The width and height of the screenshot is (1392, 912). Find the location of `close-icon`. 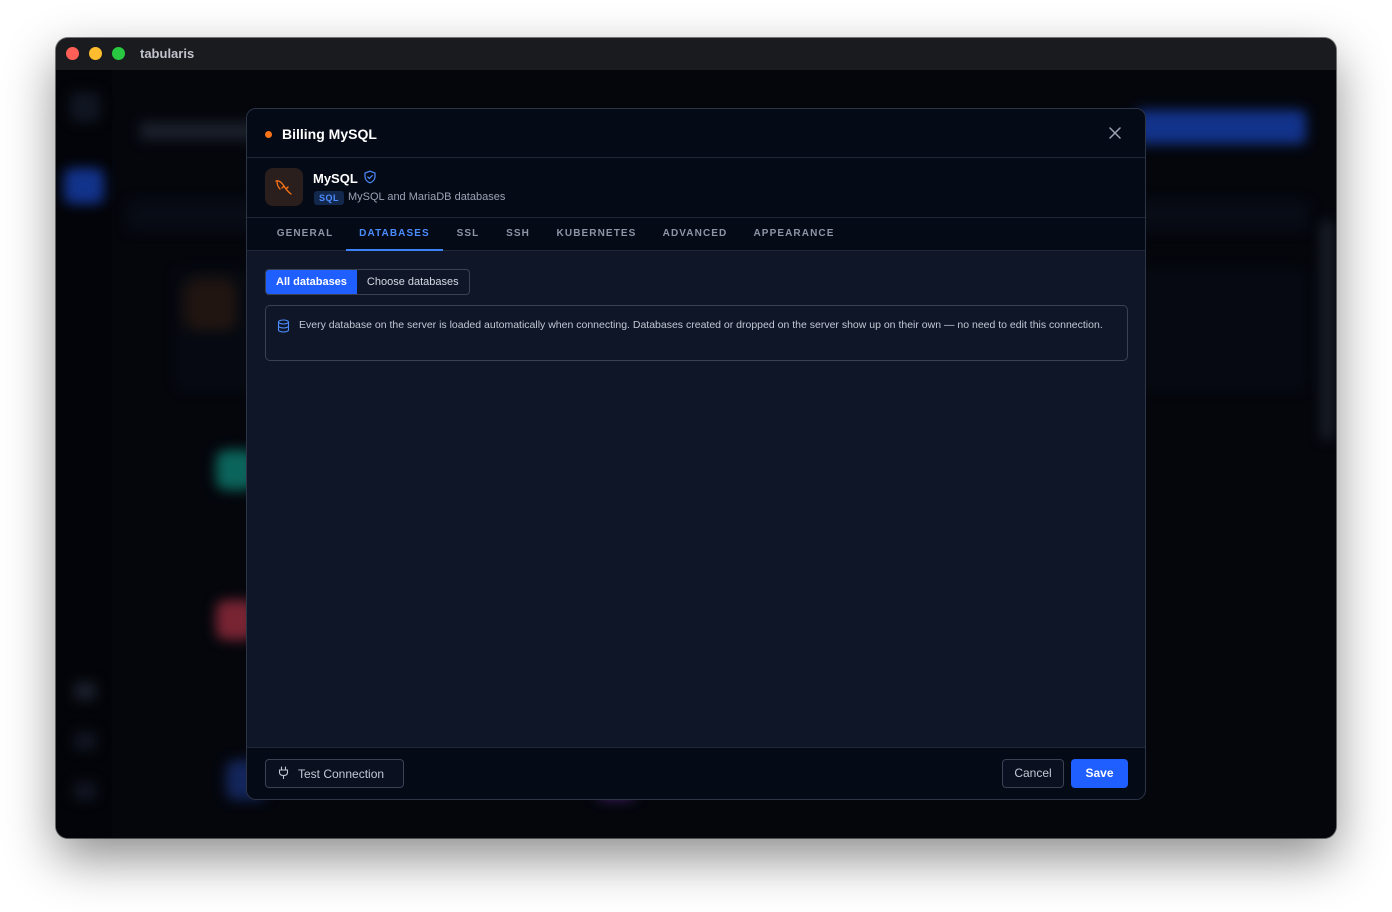

close-icon is located at coordinates (1115, 133).